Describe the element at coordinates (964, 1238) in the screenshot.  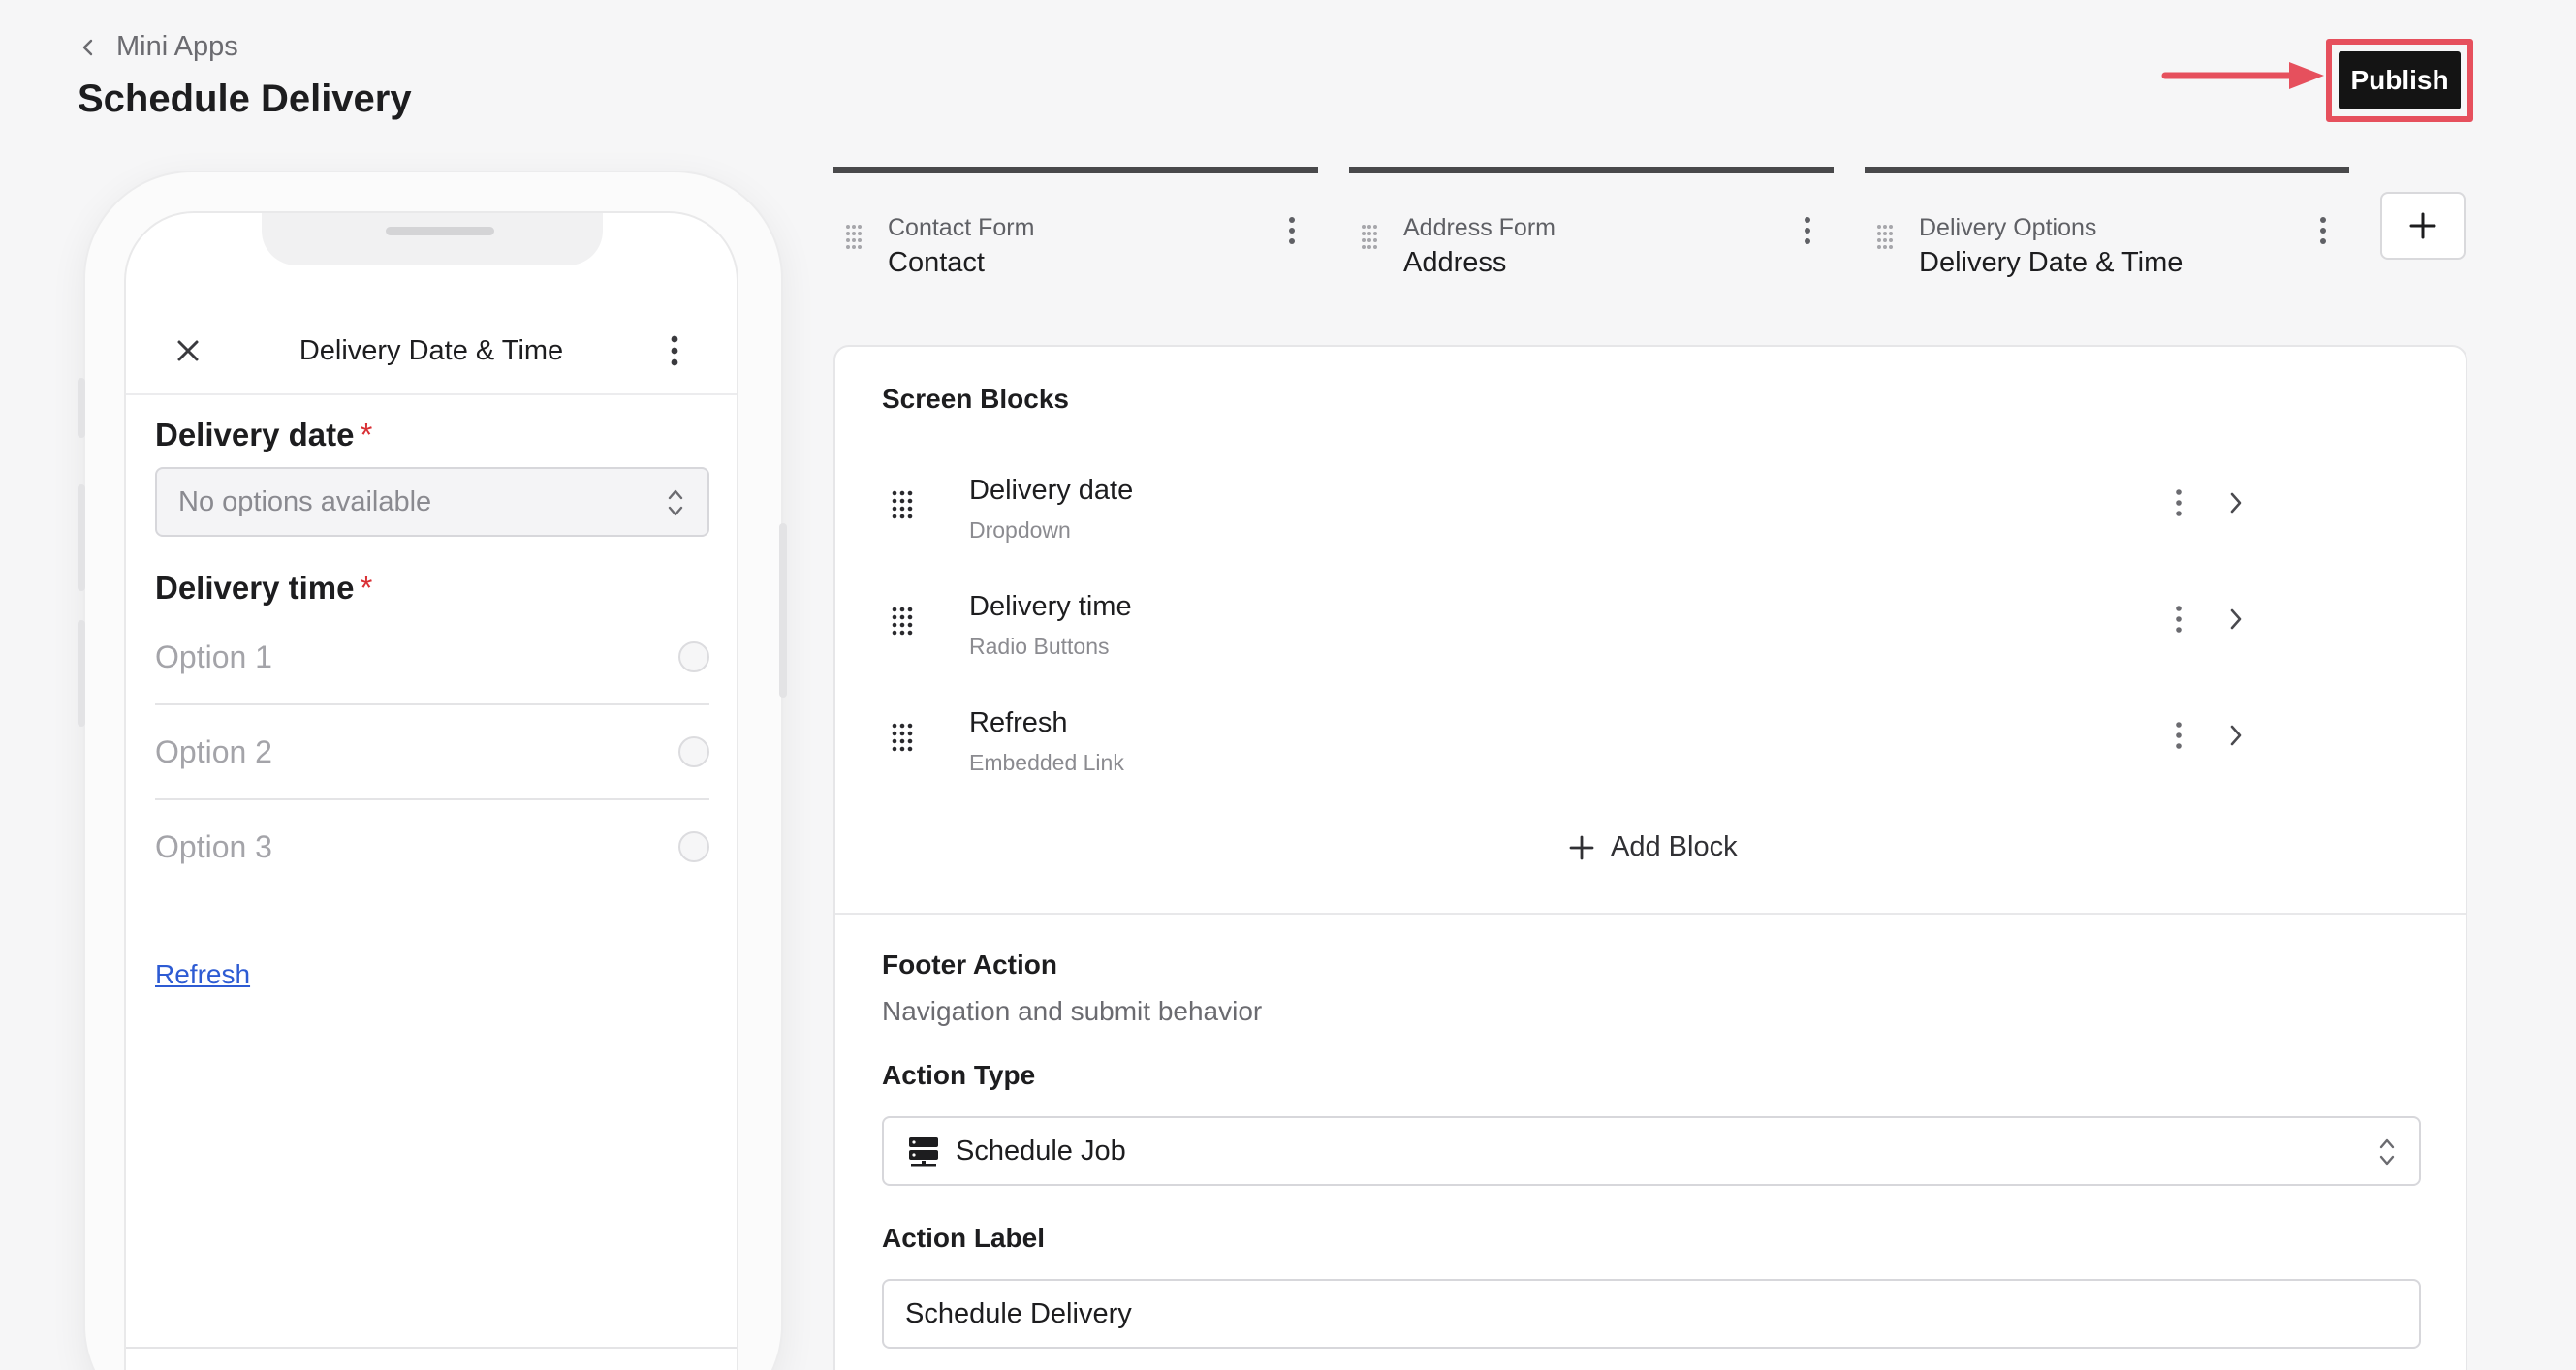
I see `action-label-label: Action Label` at that location.